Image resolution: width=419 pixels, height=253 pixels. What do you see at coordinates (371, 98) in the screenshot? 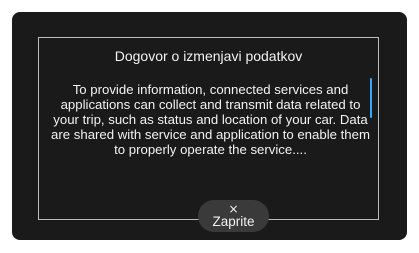
I see `scrollbar` at bounding box center [371, 98].